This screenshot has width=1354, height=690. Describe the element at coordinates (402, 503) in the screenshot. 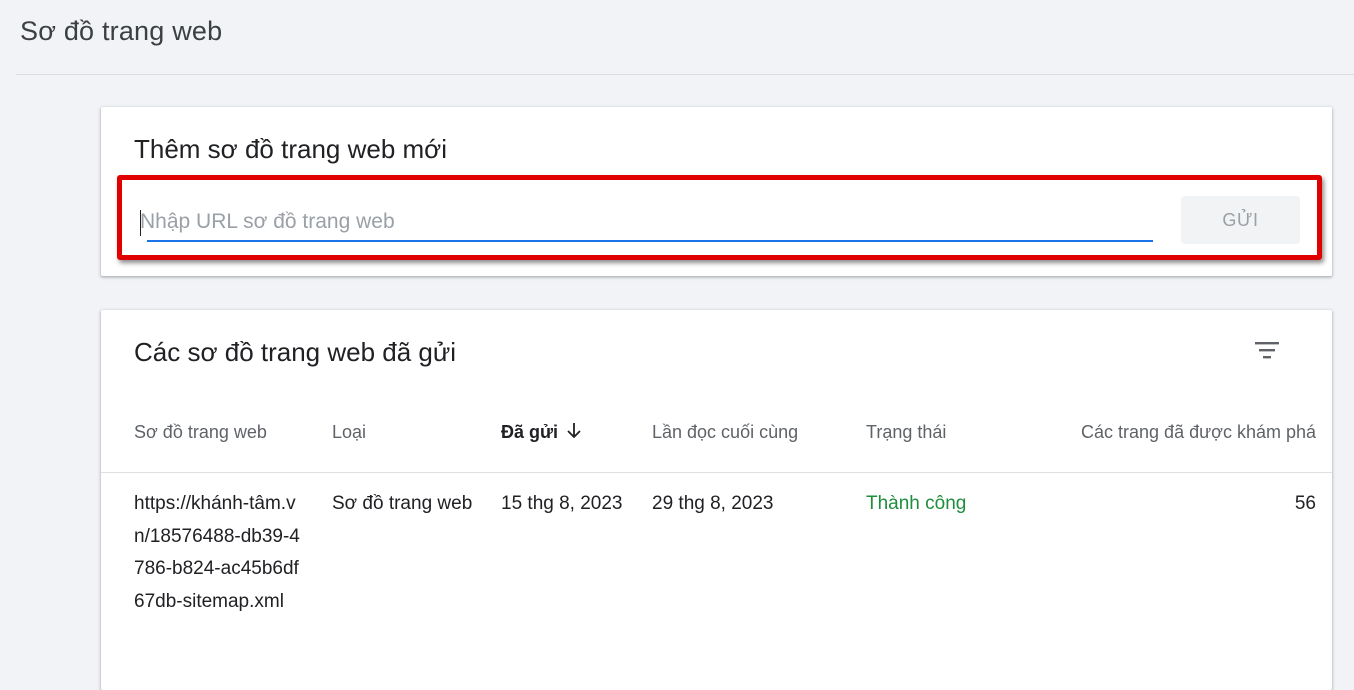

I see `type-cell: Sơ đồ trang web` at that location.